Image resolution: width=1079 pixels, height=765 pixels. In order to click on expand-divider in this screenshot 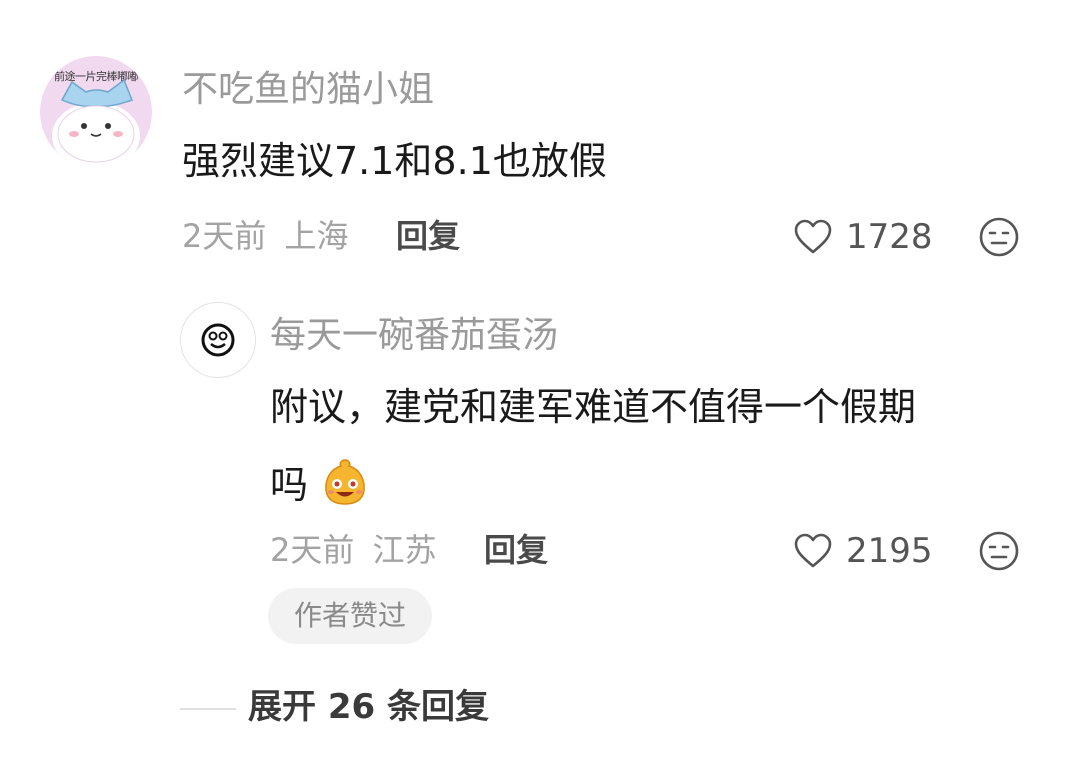, I will do `click(208, 709)`.